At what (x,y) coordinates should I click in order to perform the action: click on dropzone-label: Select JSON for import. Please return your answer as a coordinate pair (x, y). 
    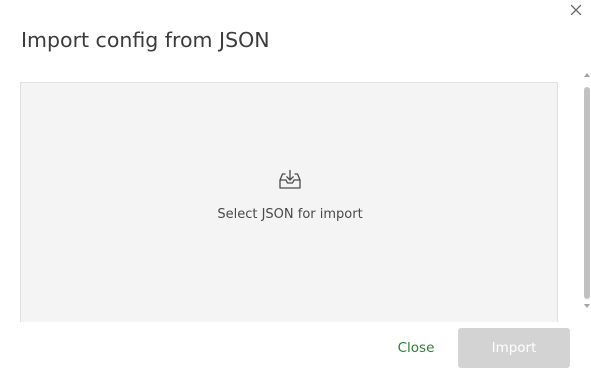
    Looking at the image, I should click on (290, 214).